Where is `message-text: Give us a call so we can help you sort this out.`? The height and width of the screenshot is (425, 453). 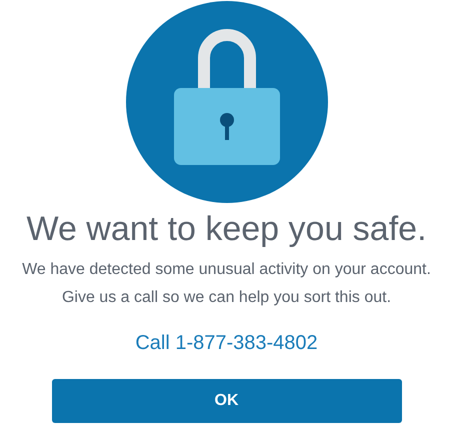 message-text: Give us a call so we can help you sort this out. is located at coordinates (227, 298).